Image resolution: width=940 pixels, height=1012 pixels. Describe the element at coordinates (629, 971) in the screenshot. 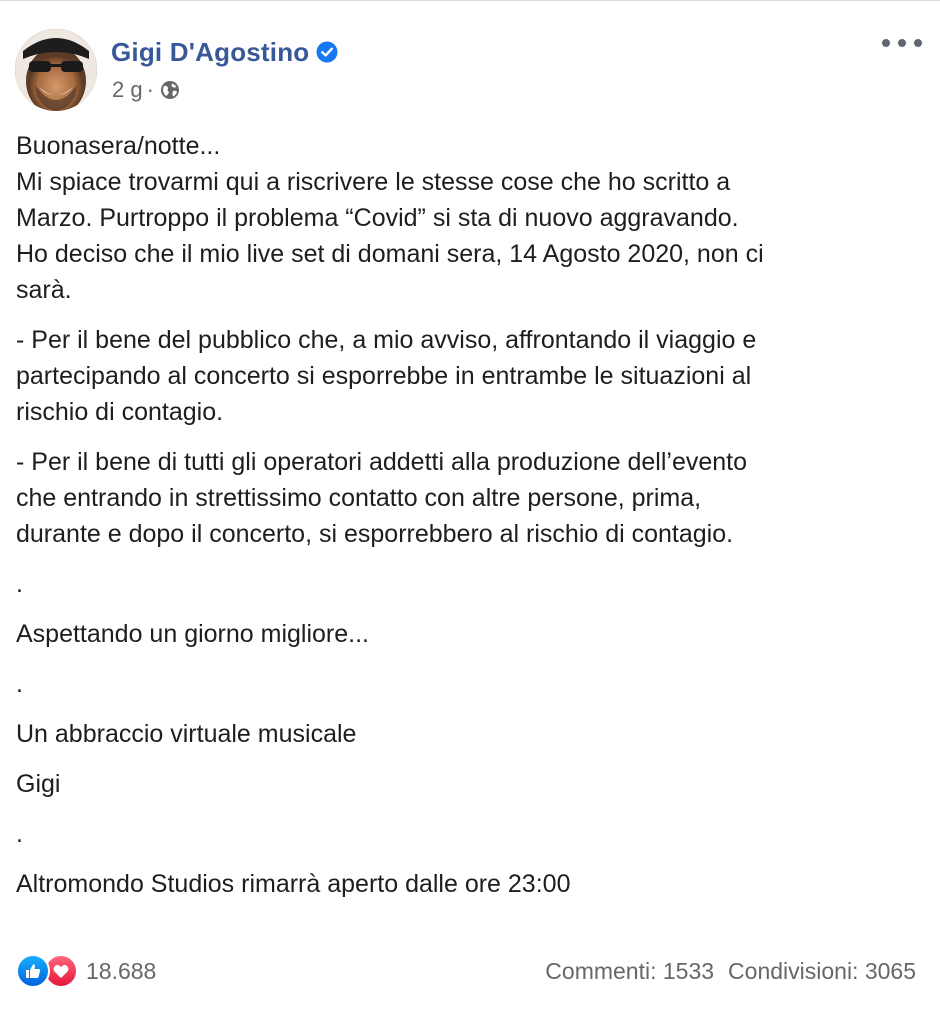

I see `comments-count-link: Commenti: 1533` at that location.